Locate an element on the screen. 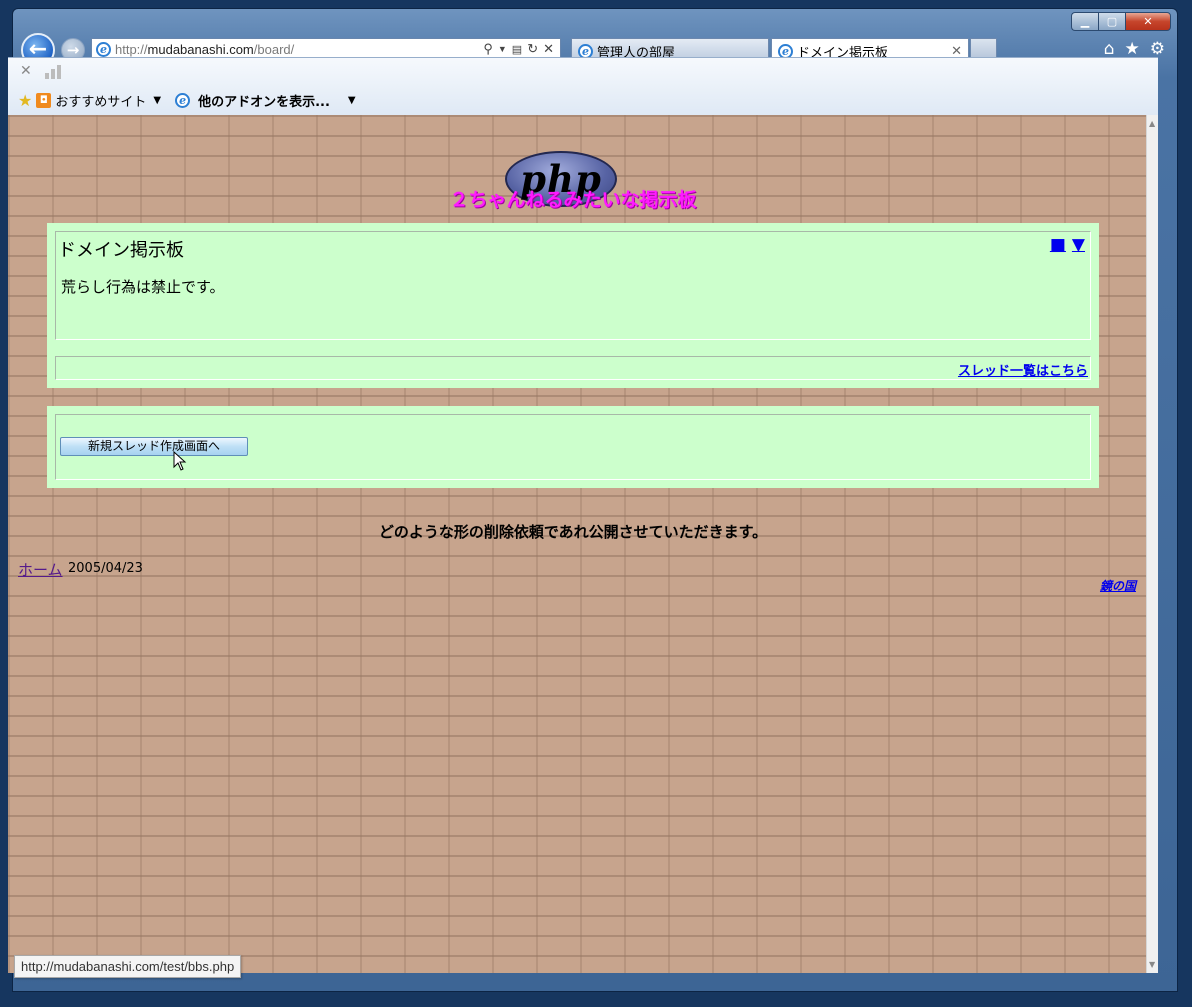 Image resolution: width=1192 pixels, height=1007 pixels. close-notification-icon: ✕ is located at coordinates (26, 71).